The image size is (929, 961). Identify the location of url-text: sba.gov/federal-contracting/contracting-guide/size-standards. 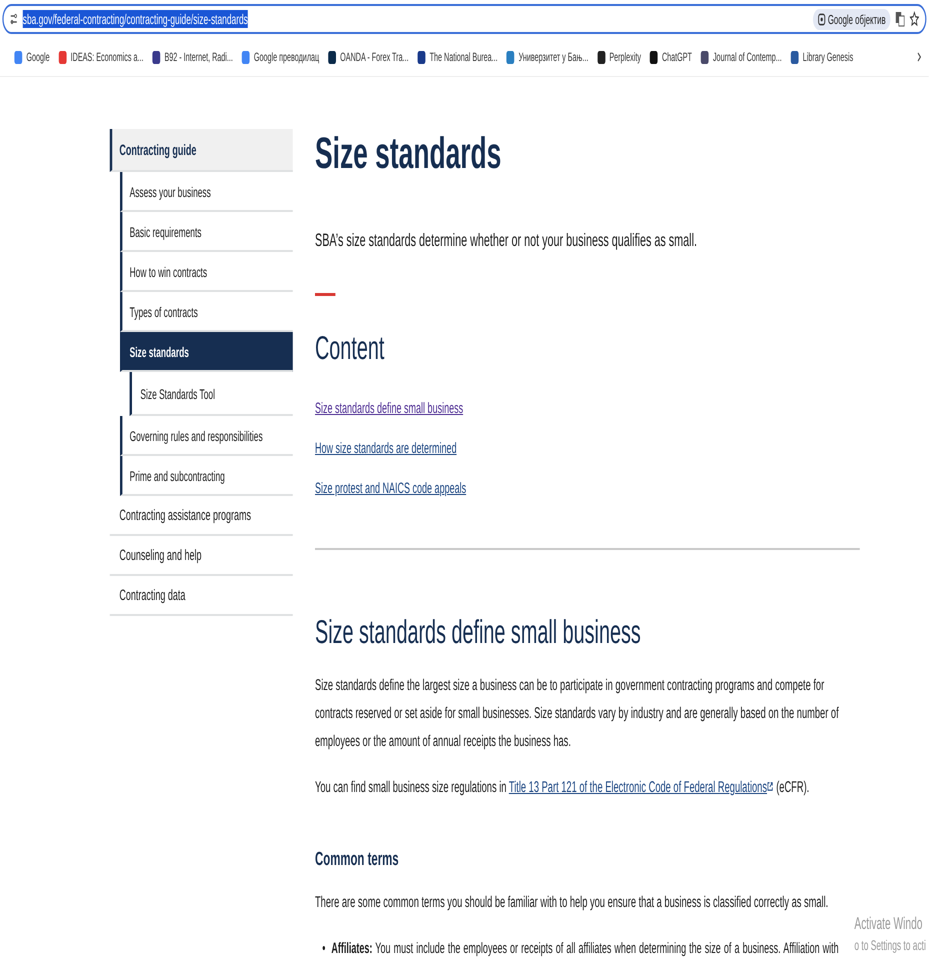
(135, 19).